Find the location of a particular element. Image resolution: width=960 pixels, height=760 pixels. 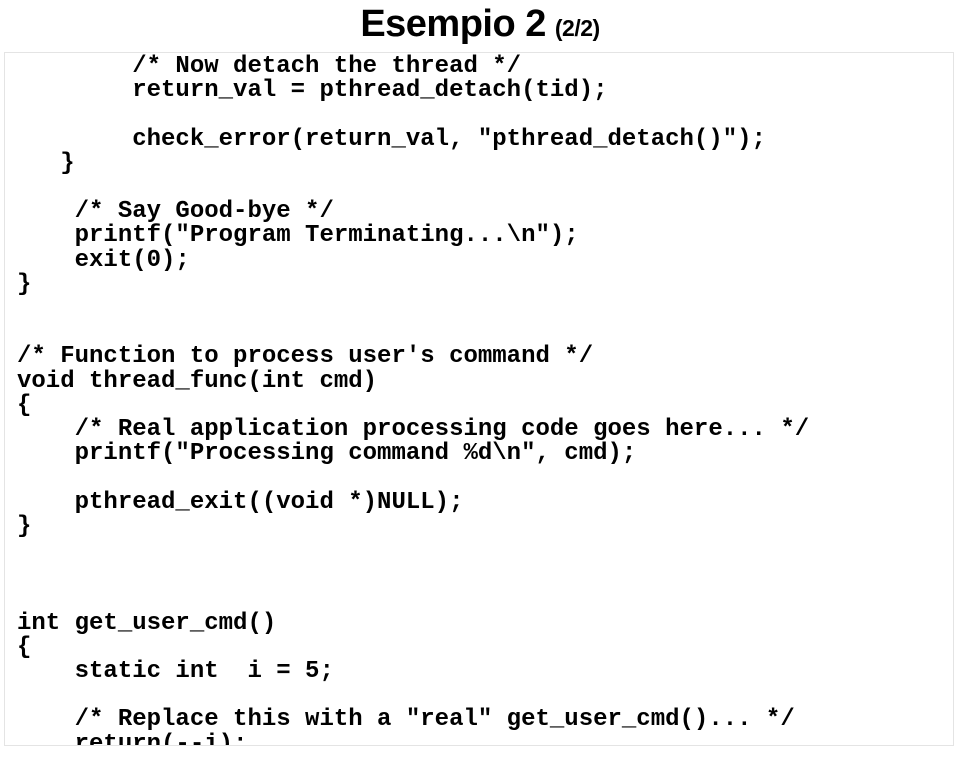

code-line: exit(0); is located at coordinates (103, 260).